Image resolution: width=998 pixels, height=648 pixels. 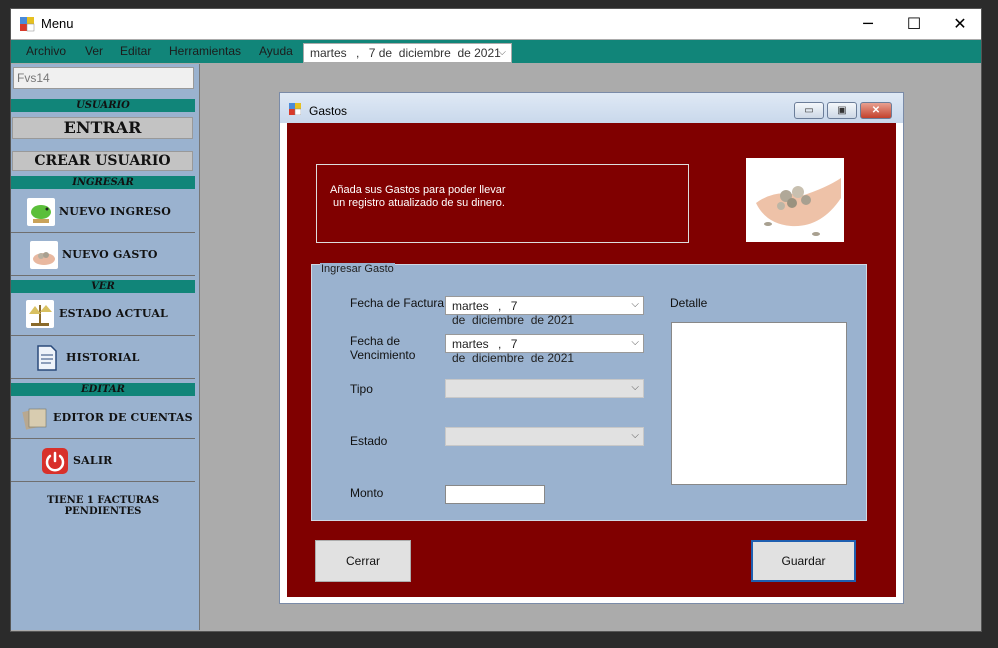 What do you see at coordinates (205, 51) in the screenshot?
I see `menu-herramientas: Herramientas` at bounding box center [205, 51].